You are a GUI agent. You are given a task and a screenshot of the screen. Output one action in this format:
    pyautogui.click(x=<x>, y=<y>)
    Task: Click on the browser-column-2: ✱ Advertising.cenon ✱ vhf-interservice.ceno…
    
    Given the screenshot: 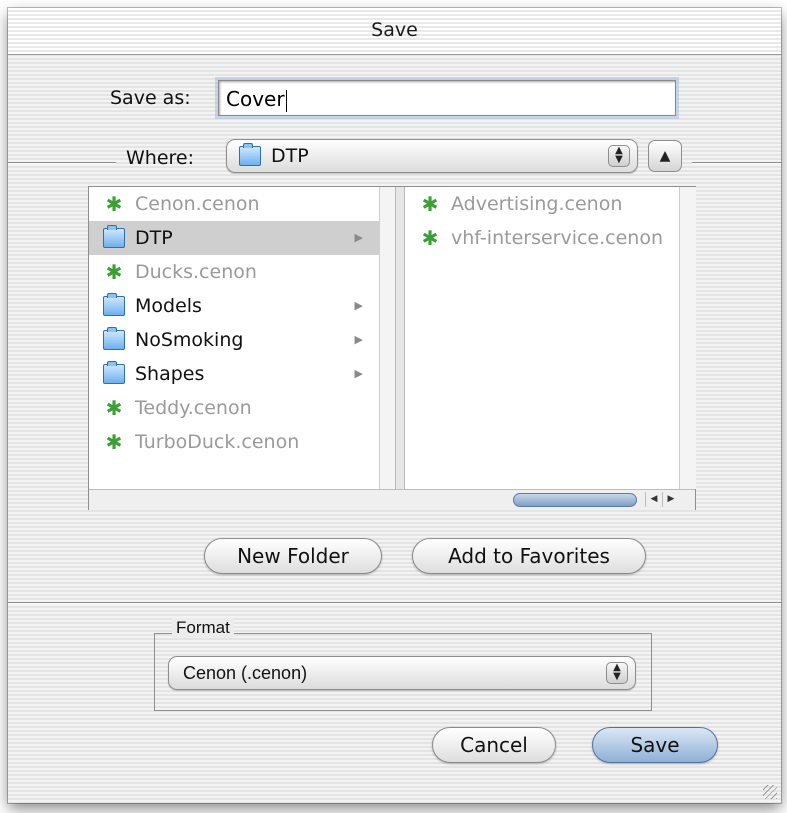 What is the action you would take?
    pyautogui.click(x=542, y=338)
    